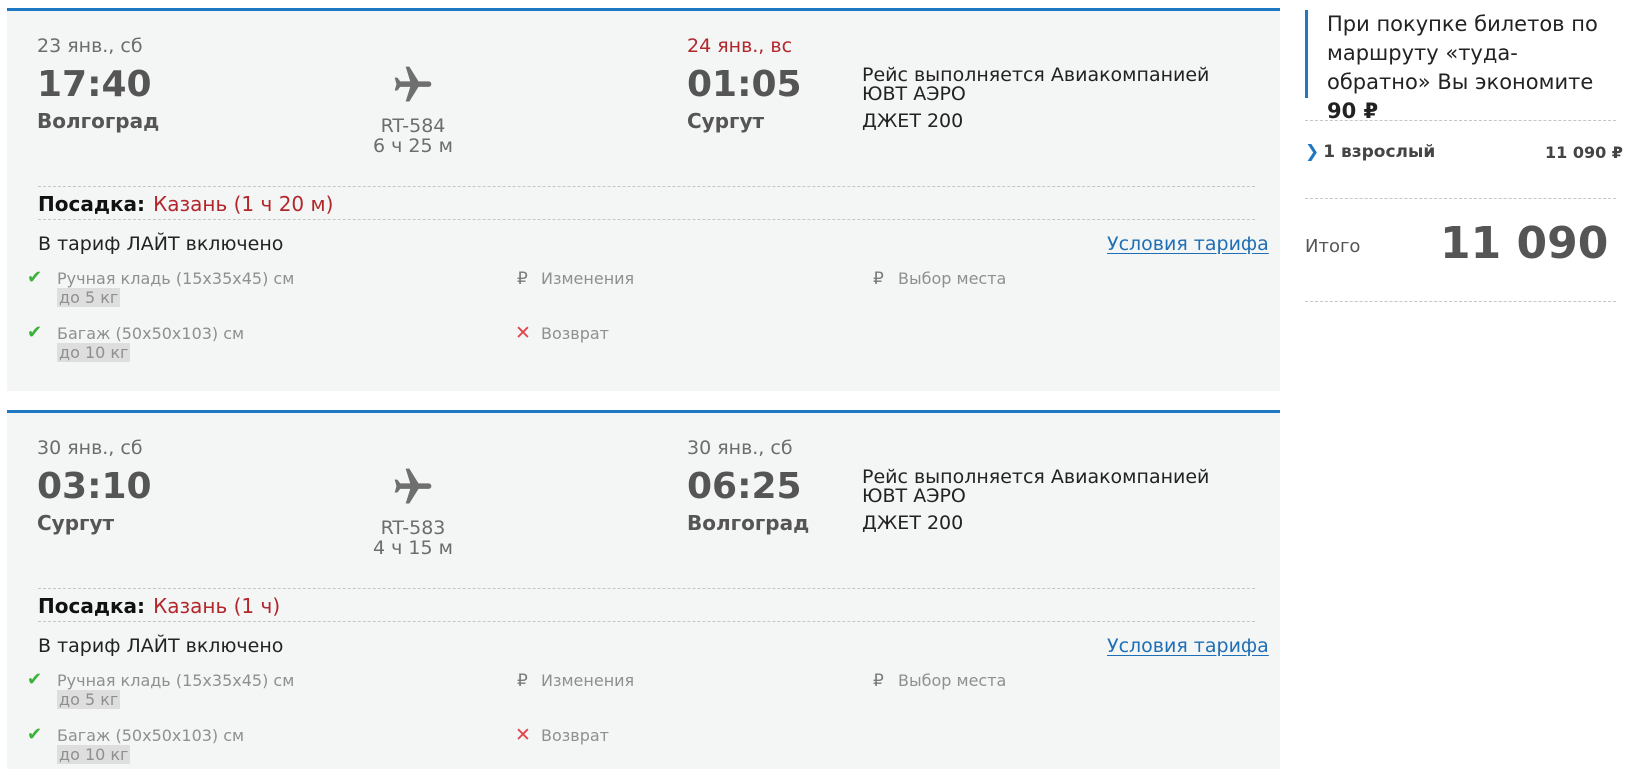 This screenshot has width=1625, height=769. What do you see at coordinates (76, 523) in the screenshot?
I see `departure-city: Сургут` at bounding box center [76, 523].